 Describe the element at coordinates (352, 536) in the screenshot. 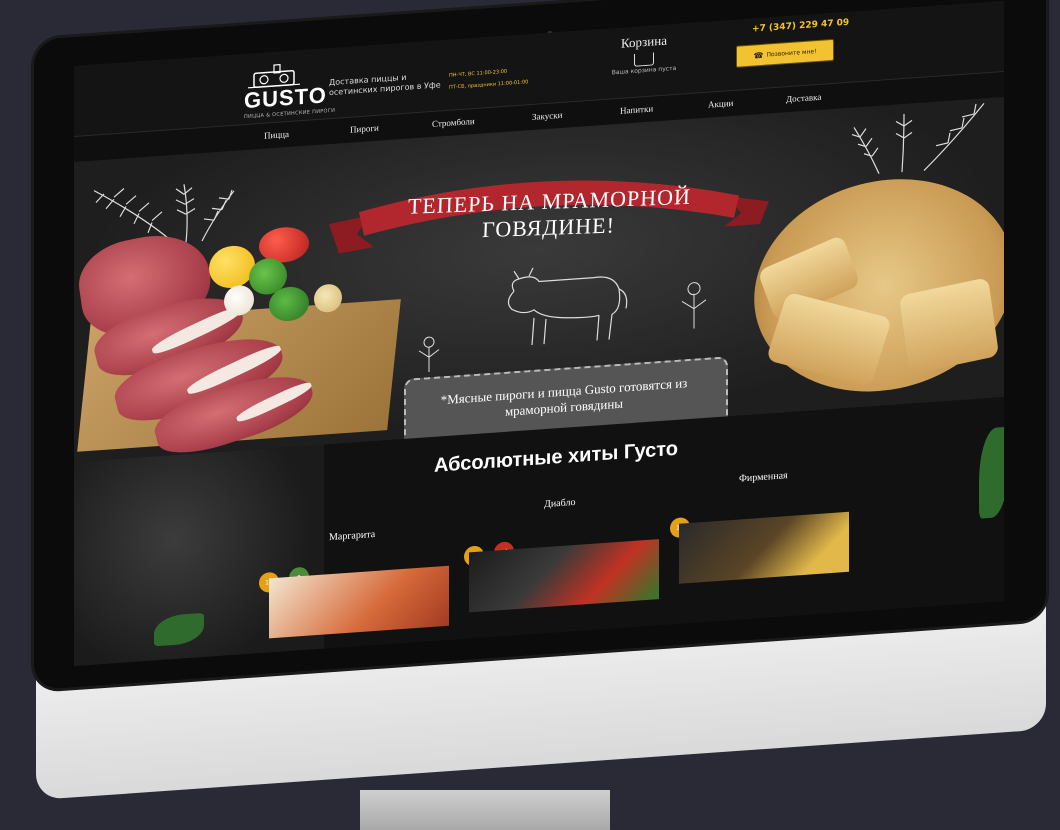

I see `product-name-margarita: Маргарита` at that location.